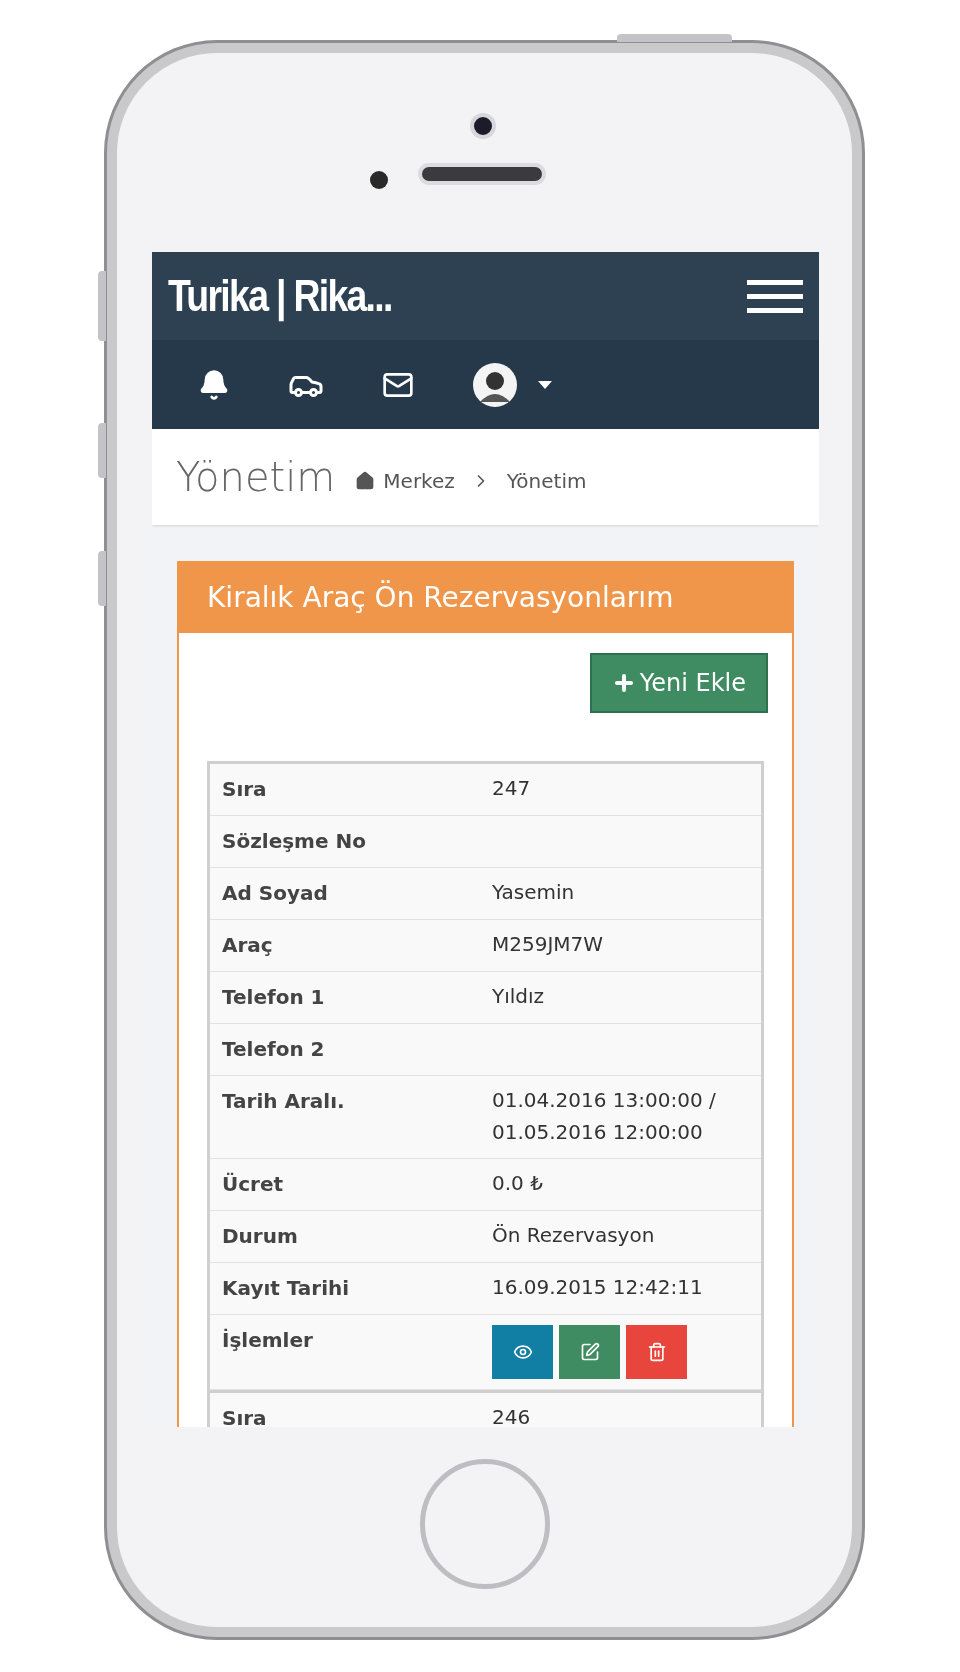 The height and width of the screenshot is (1672, 960). Describe the element at coordinates (260, 1236) in the screenshot. I see `field-label: Durum` at that location.